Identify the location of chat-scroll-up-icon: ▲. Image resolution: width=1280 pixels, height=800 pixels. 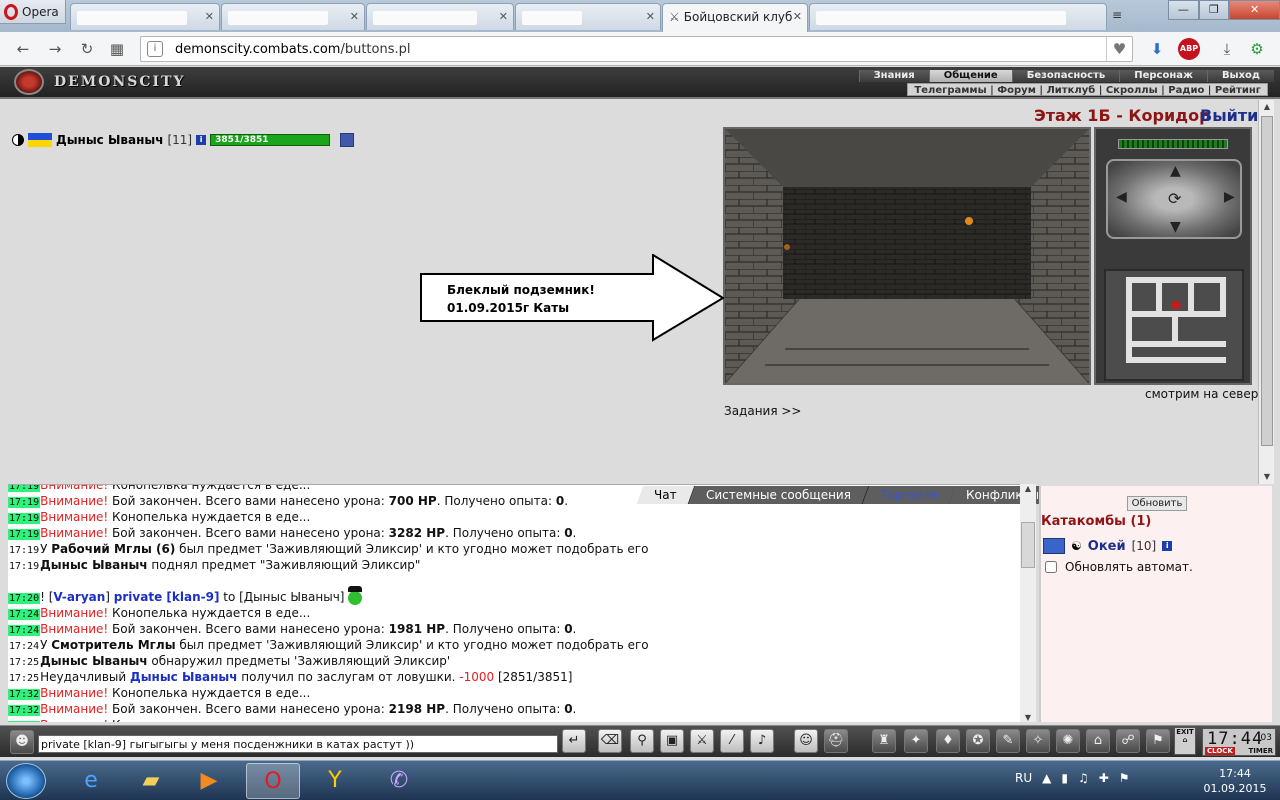
(1028, 488).